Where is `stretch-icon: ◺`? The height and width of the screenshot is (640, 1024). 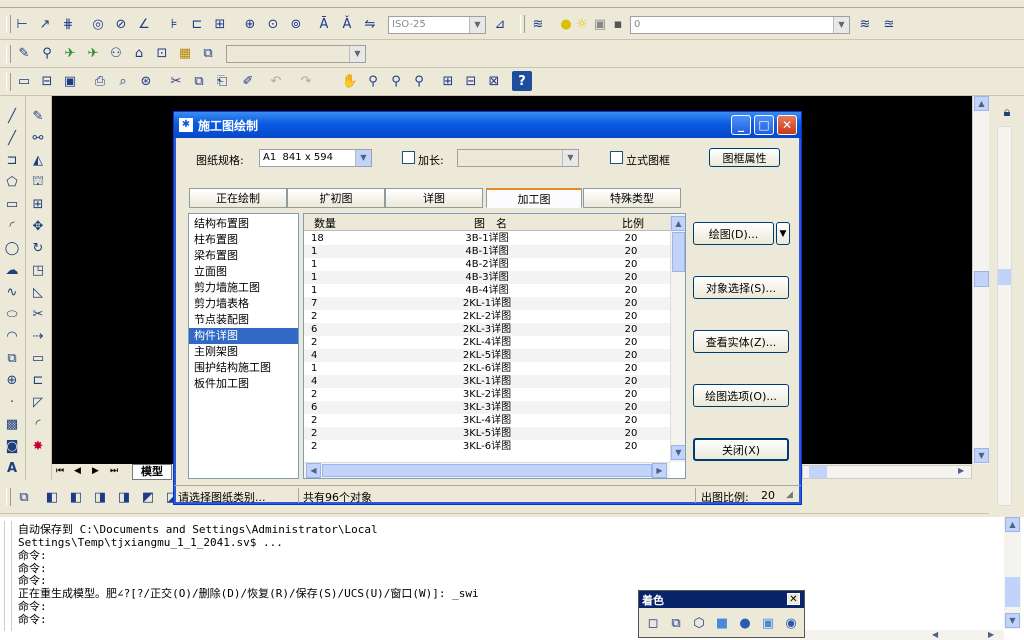 stretch-icon: ◺ is located at coordinates (38, 292).